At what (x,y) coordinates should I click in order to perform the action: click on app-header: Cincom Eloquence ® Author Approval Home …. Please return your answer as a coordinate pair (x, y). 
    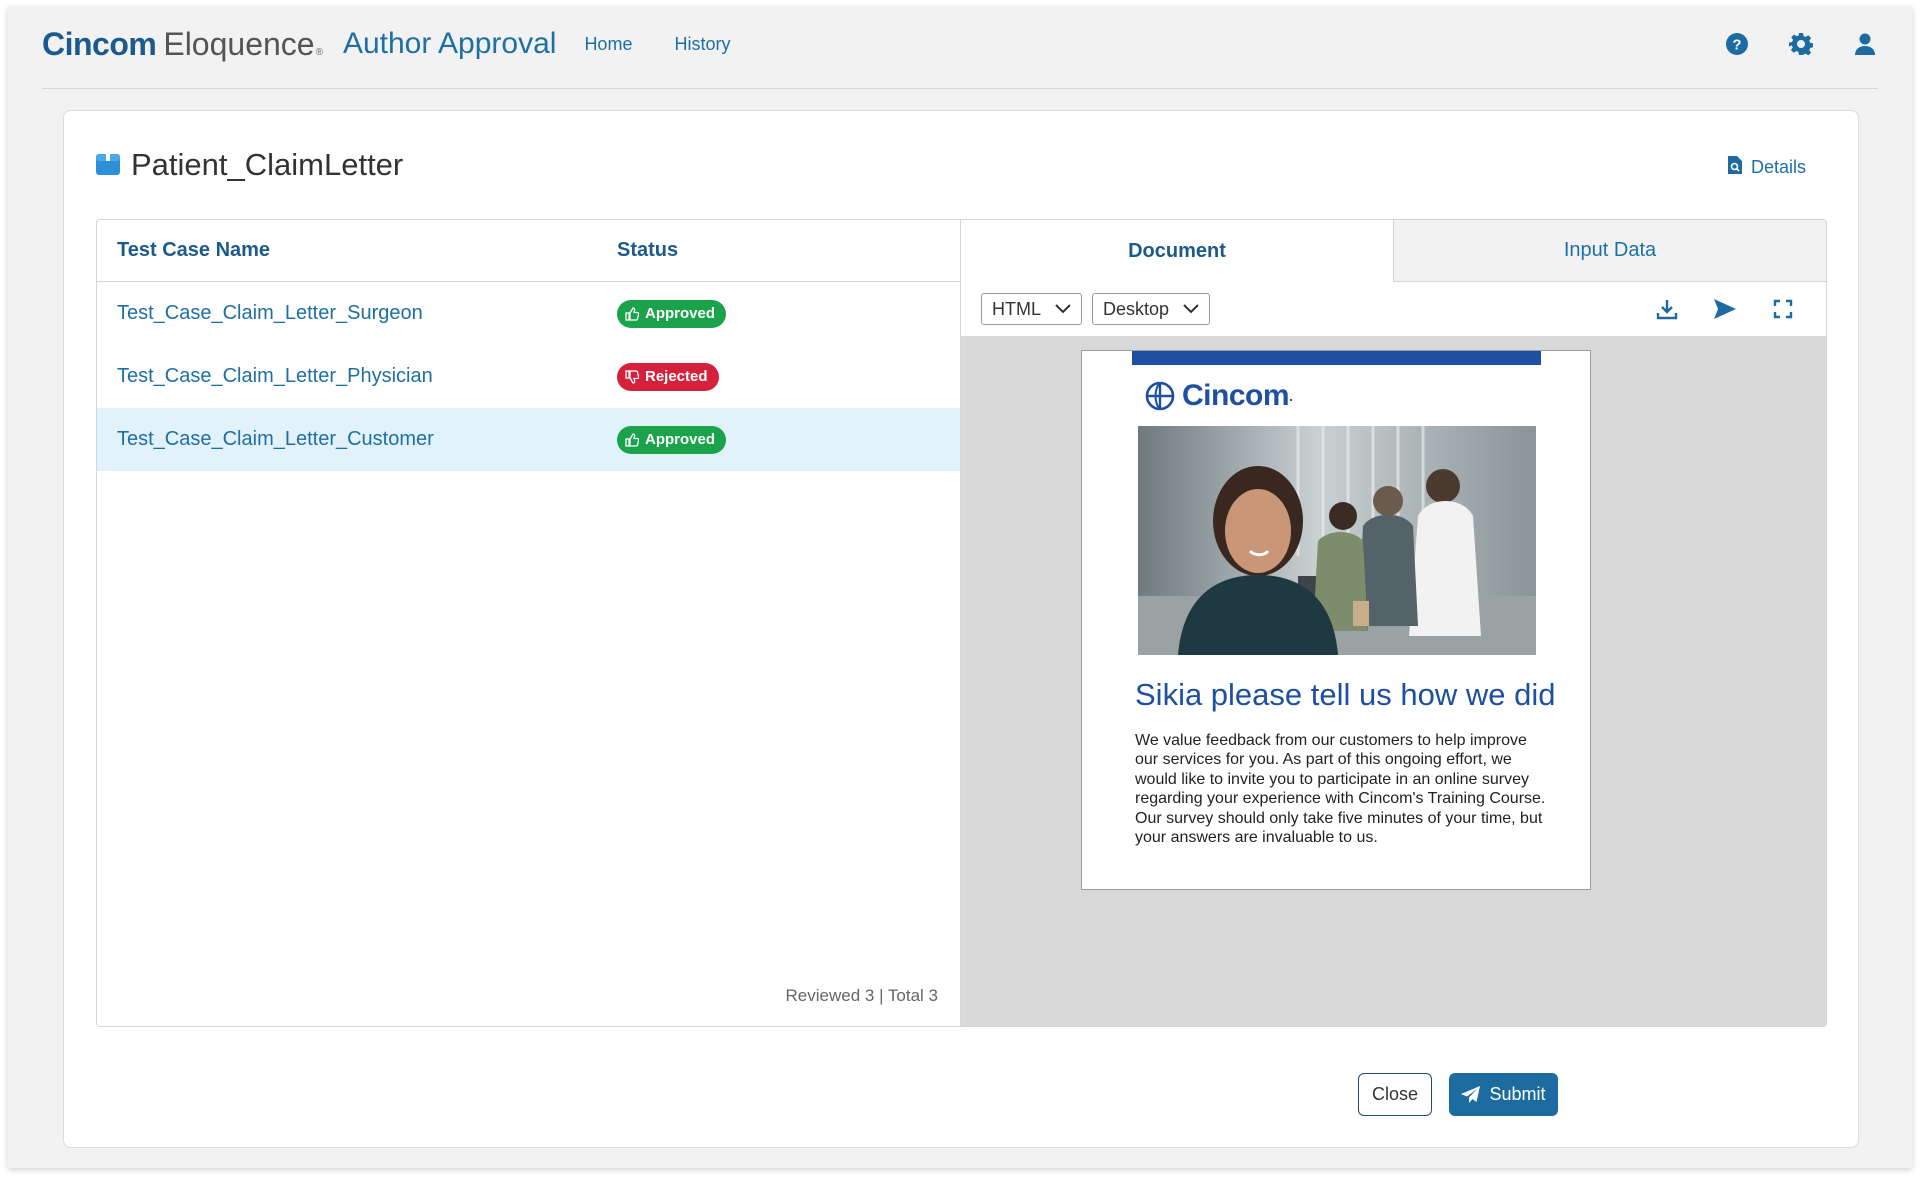
    Looking at the image, I should click on (960, 47).